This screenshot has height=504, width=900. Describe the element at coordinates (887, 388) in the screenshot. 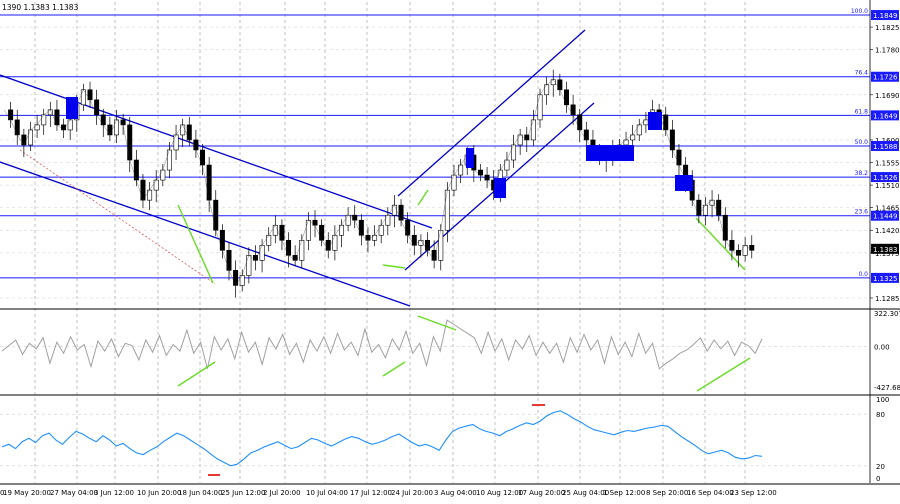

I see `cci-axis-label: -427.686` at that location.